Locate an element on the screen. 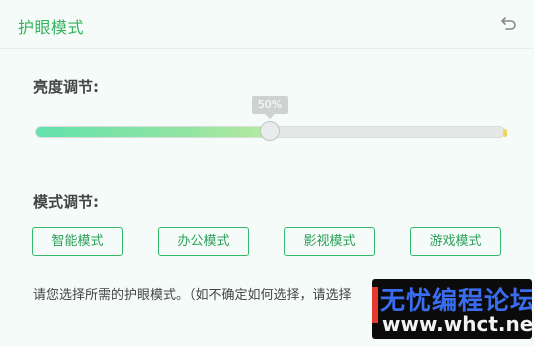  slider-end-marker is located at coordinates (505, 133).